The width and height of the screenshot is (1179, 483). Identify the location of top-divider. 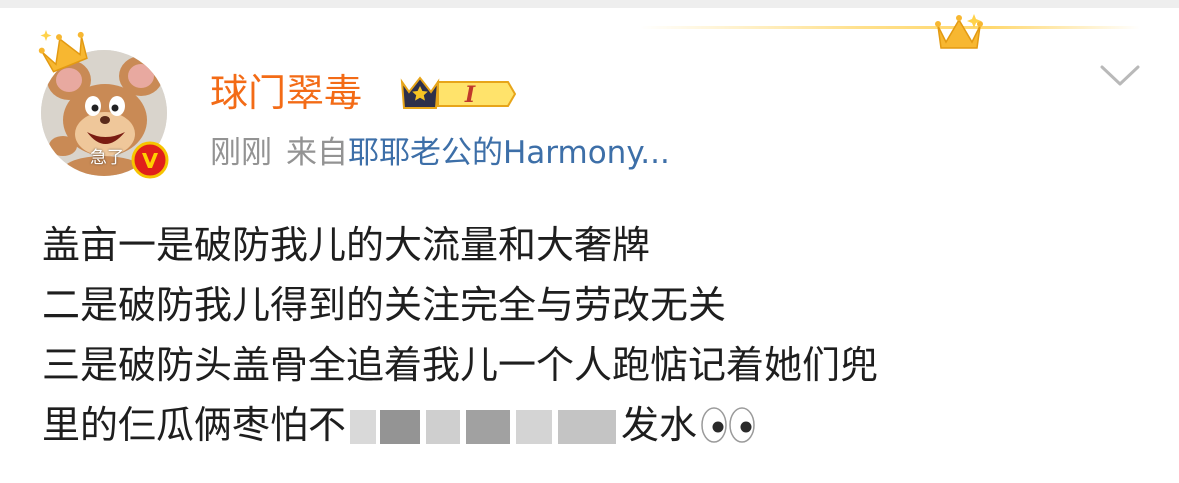
(589, 4).